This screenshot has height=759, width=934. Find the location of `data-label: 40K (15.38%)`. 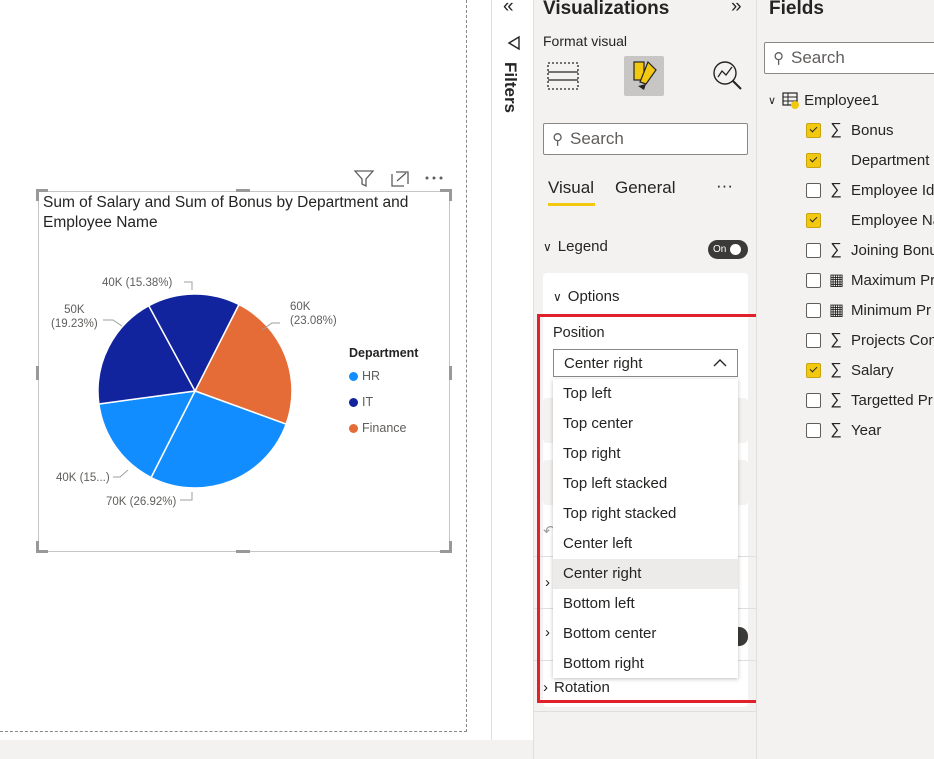

data-label: 40K (15.38%) is located at coordinates (137, 283).